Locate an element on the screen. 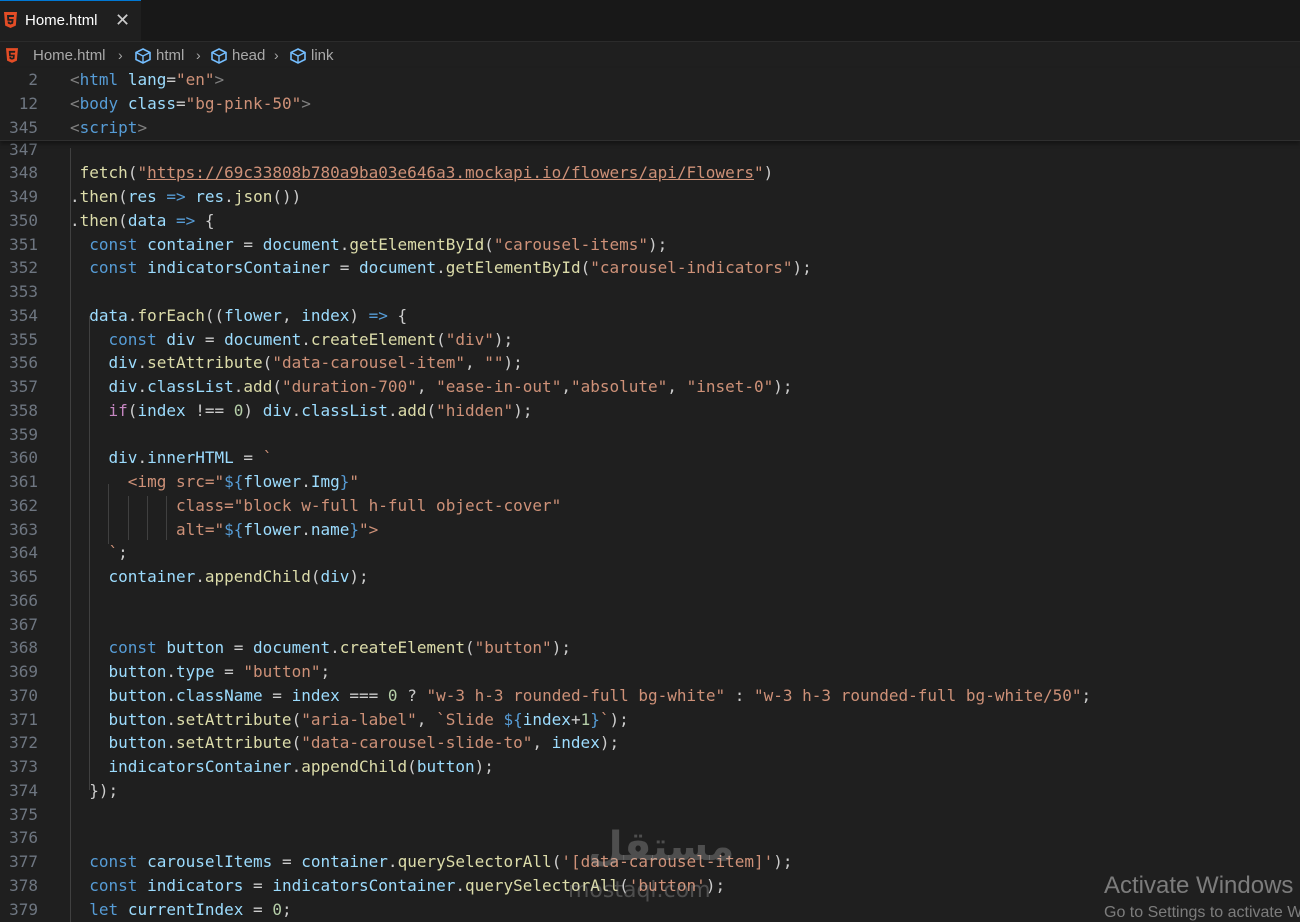  code-text: `; is located at coordinates (118, 552).